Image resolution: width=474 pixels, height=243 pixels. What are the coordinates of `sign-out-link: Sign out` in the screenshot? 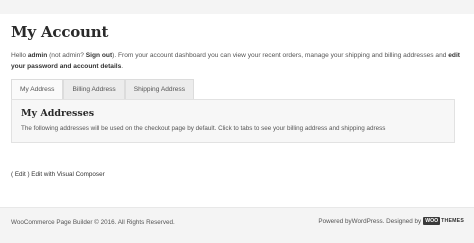 It's located at (99, 55).